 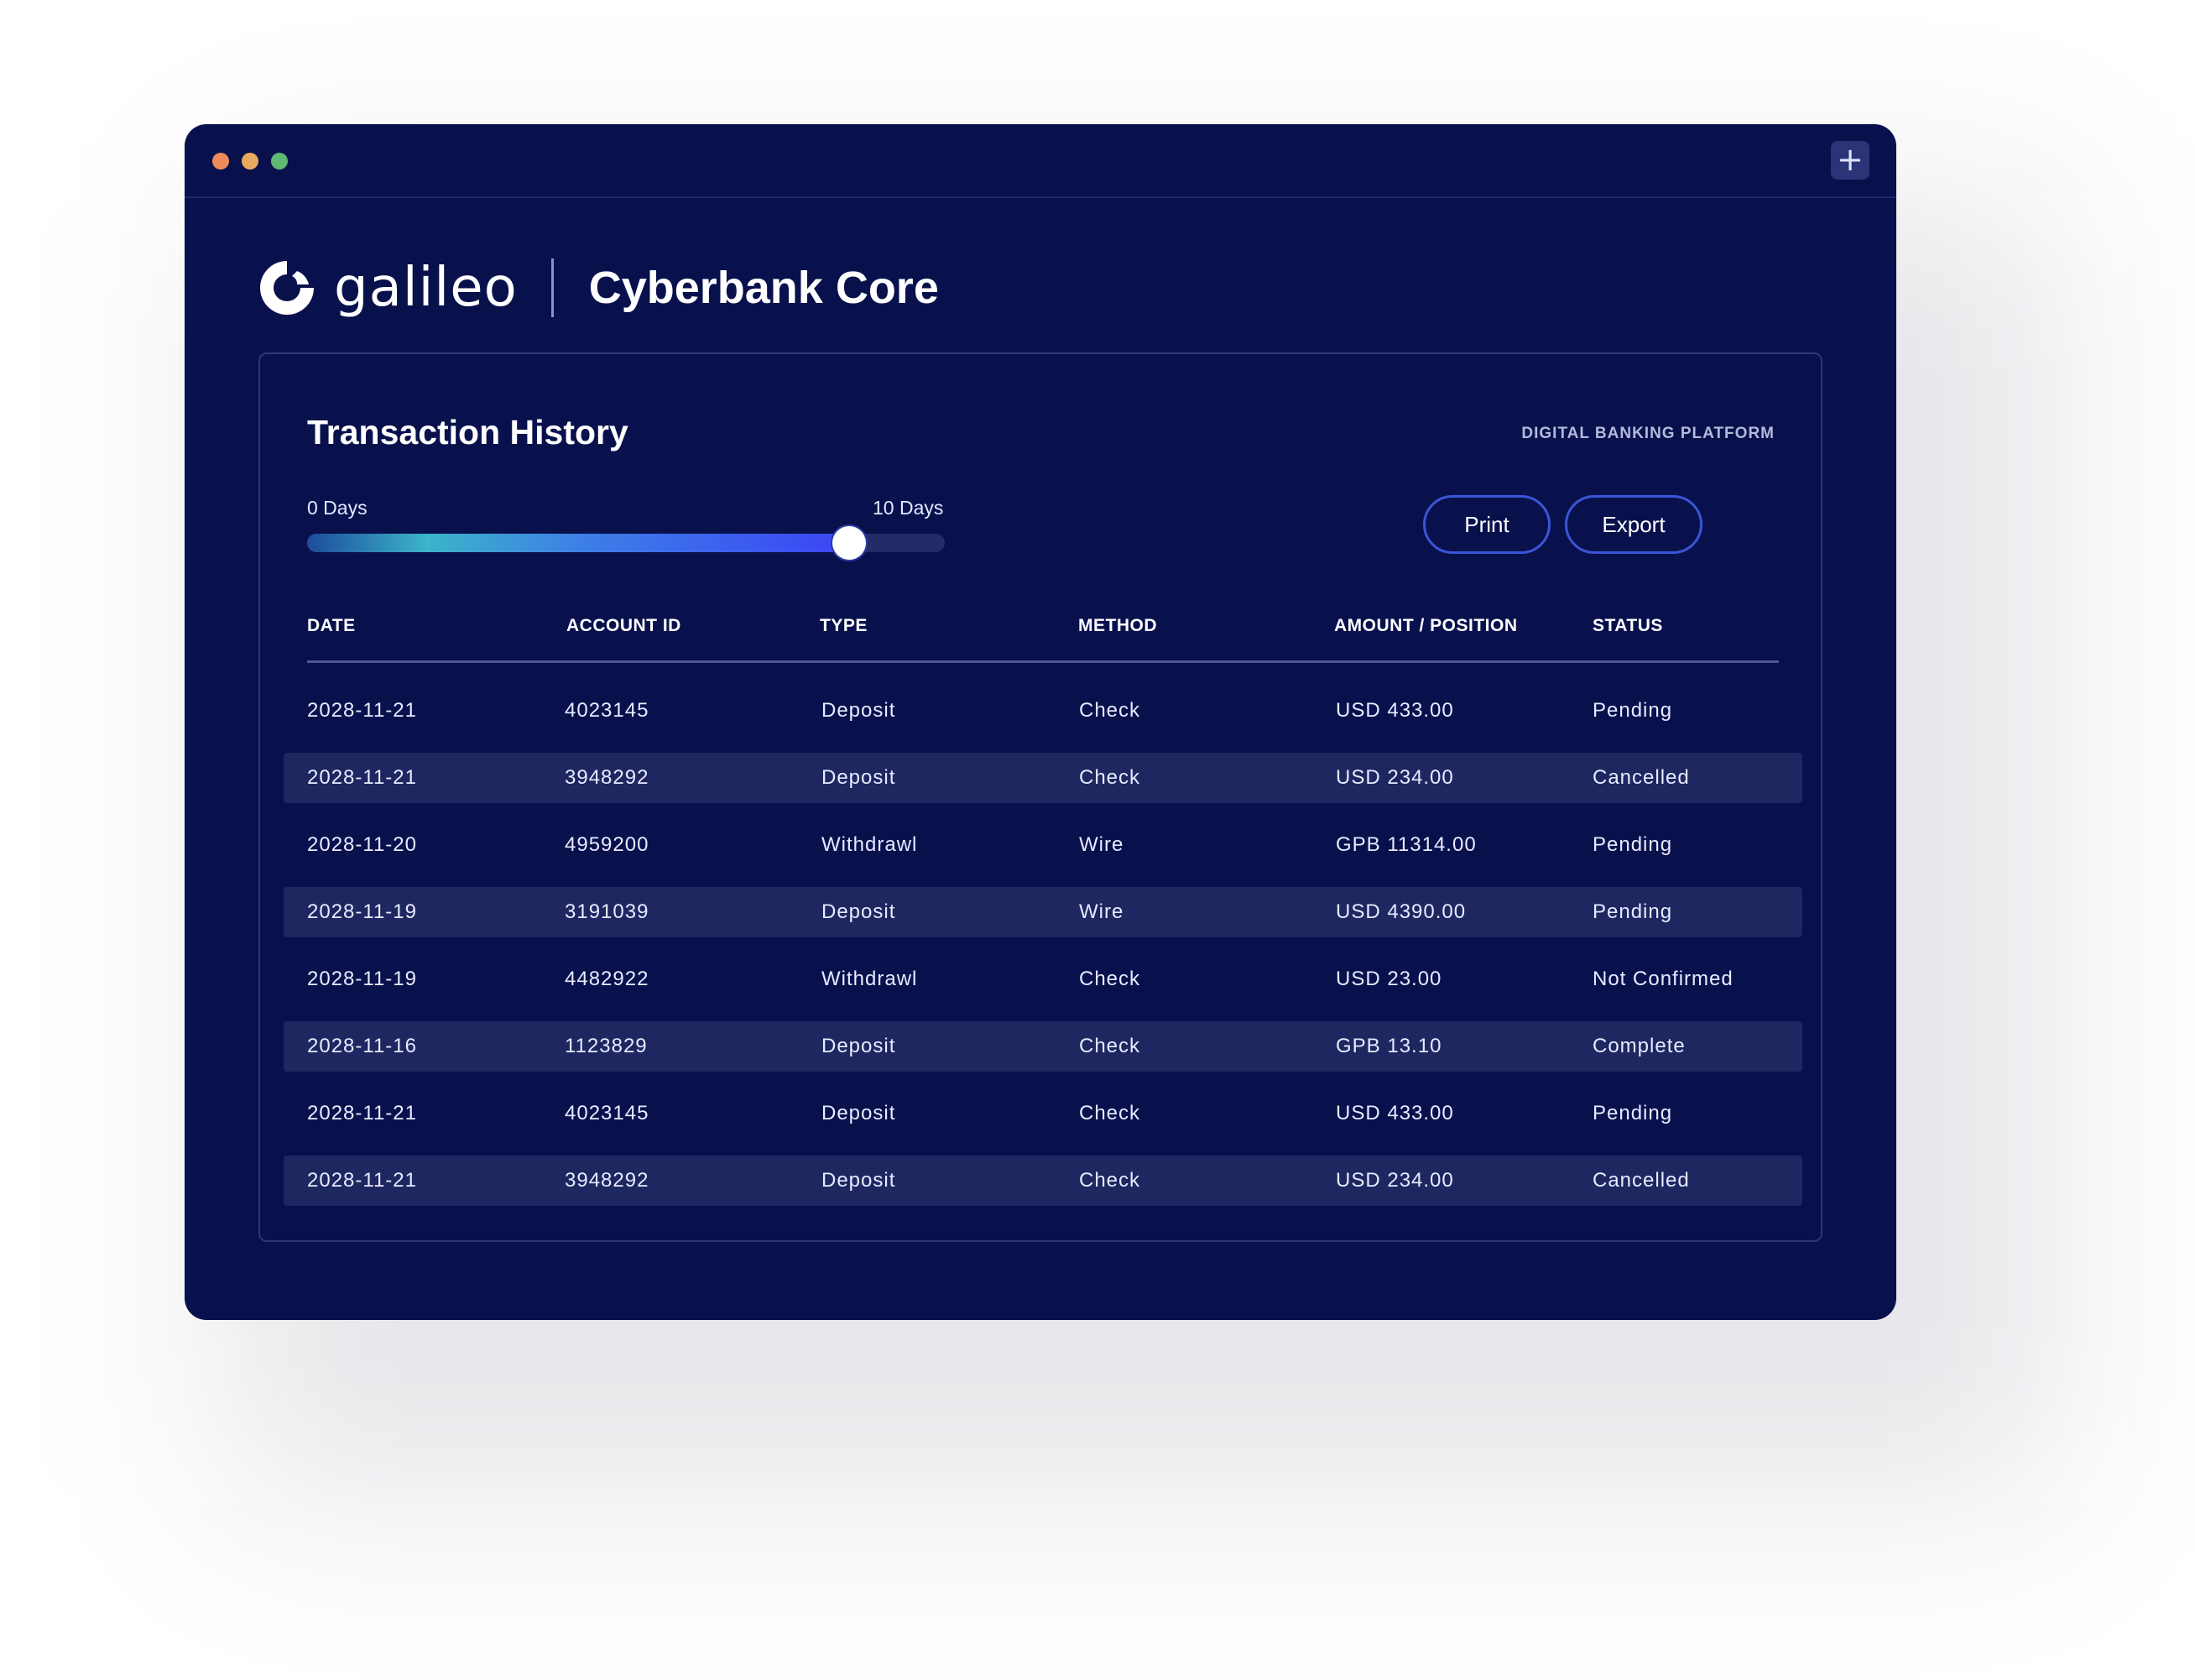 I want to click on slider-fill, so click(x=578, y=543).